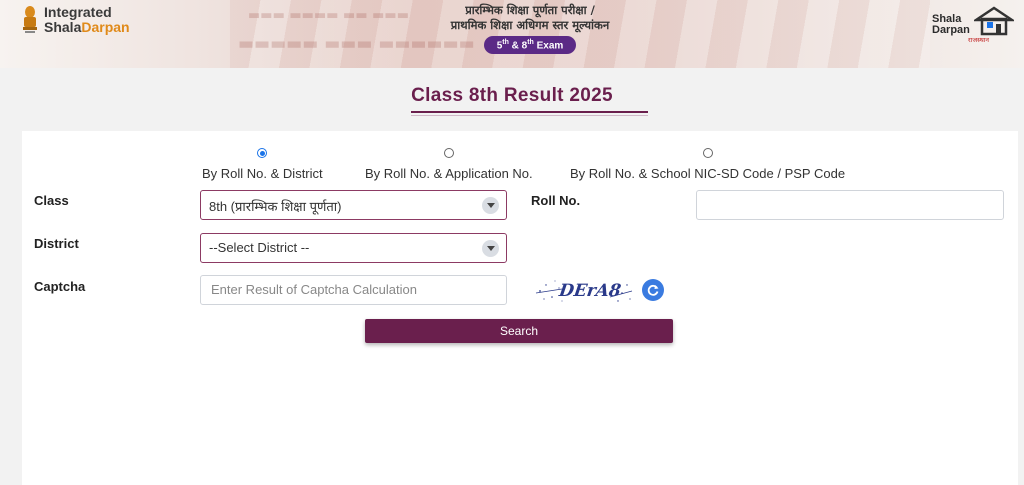  I want to click on class-select: 8th (प्रारम्भिक शिक्षा पूर्णता), so click(353, 205).